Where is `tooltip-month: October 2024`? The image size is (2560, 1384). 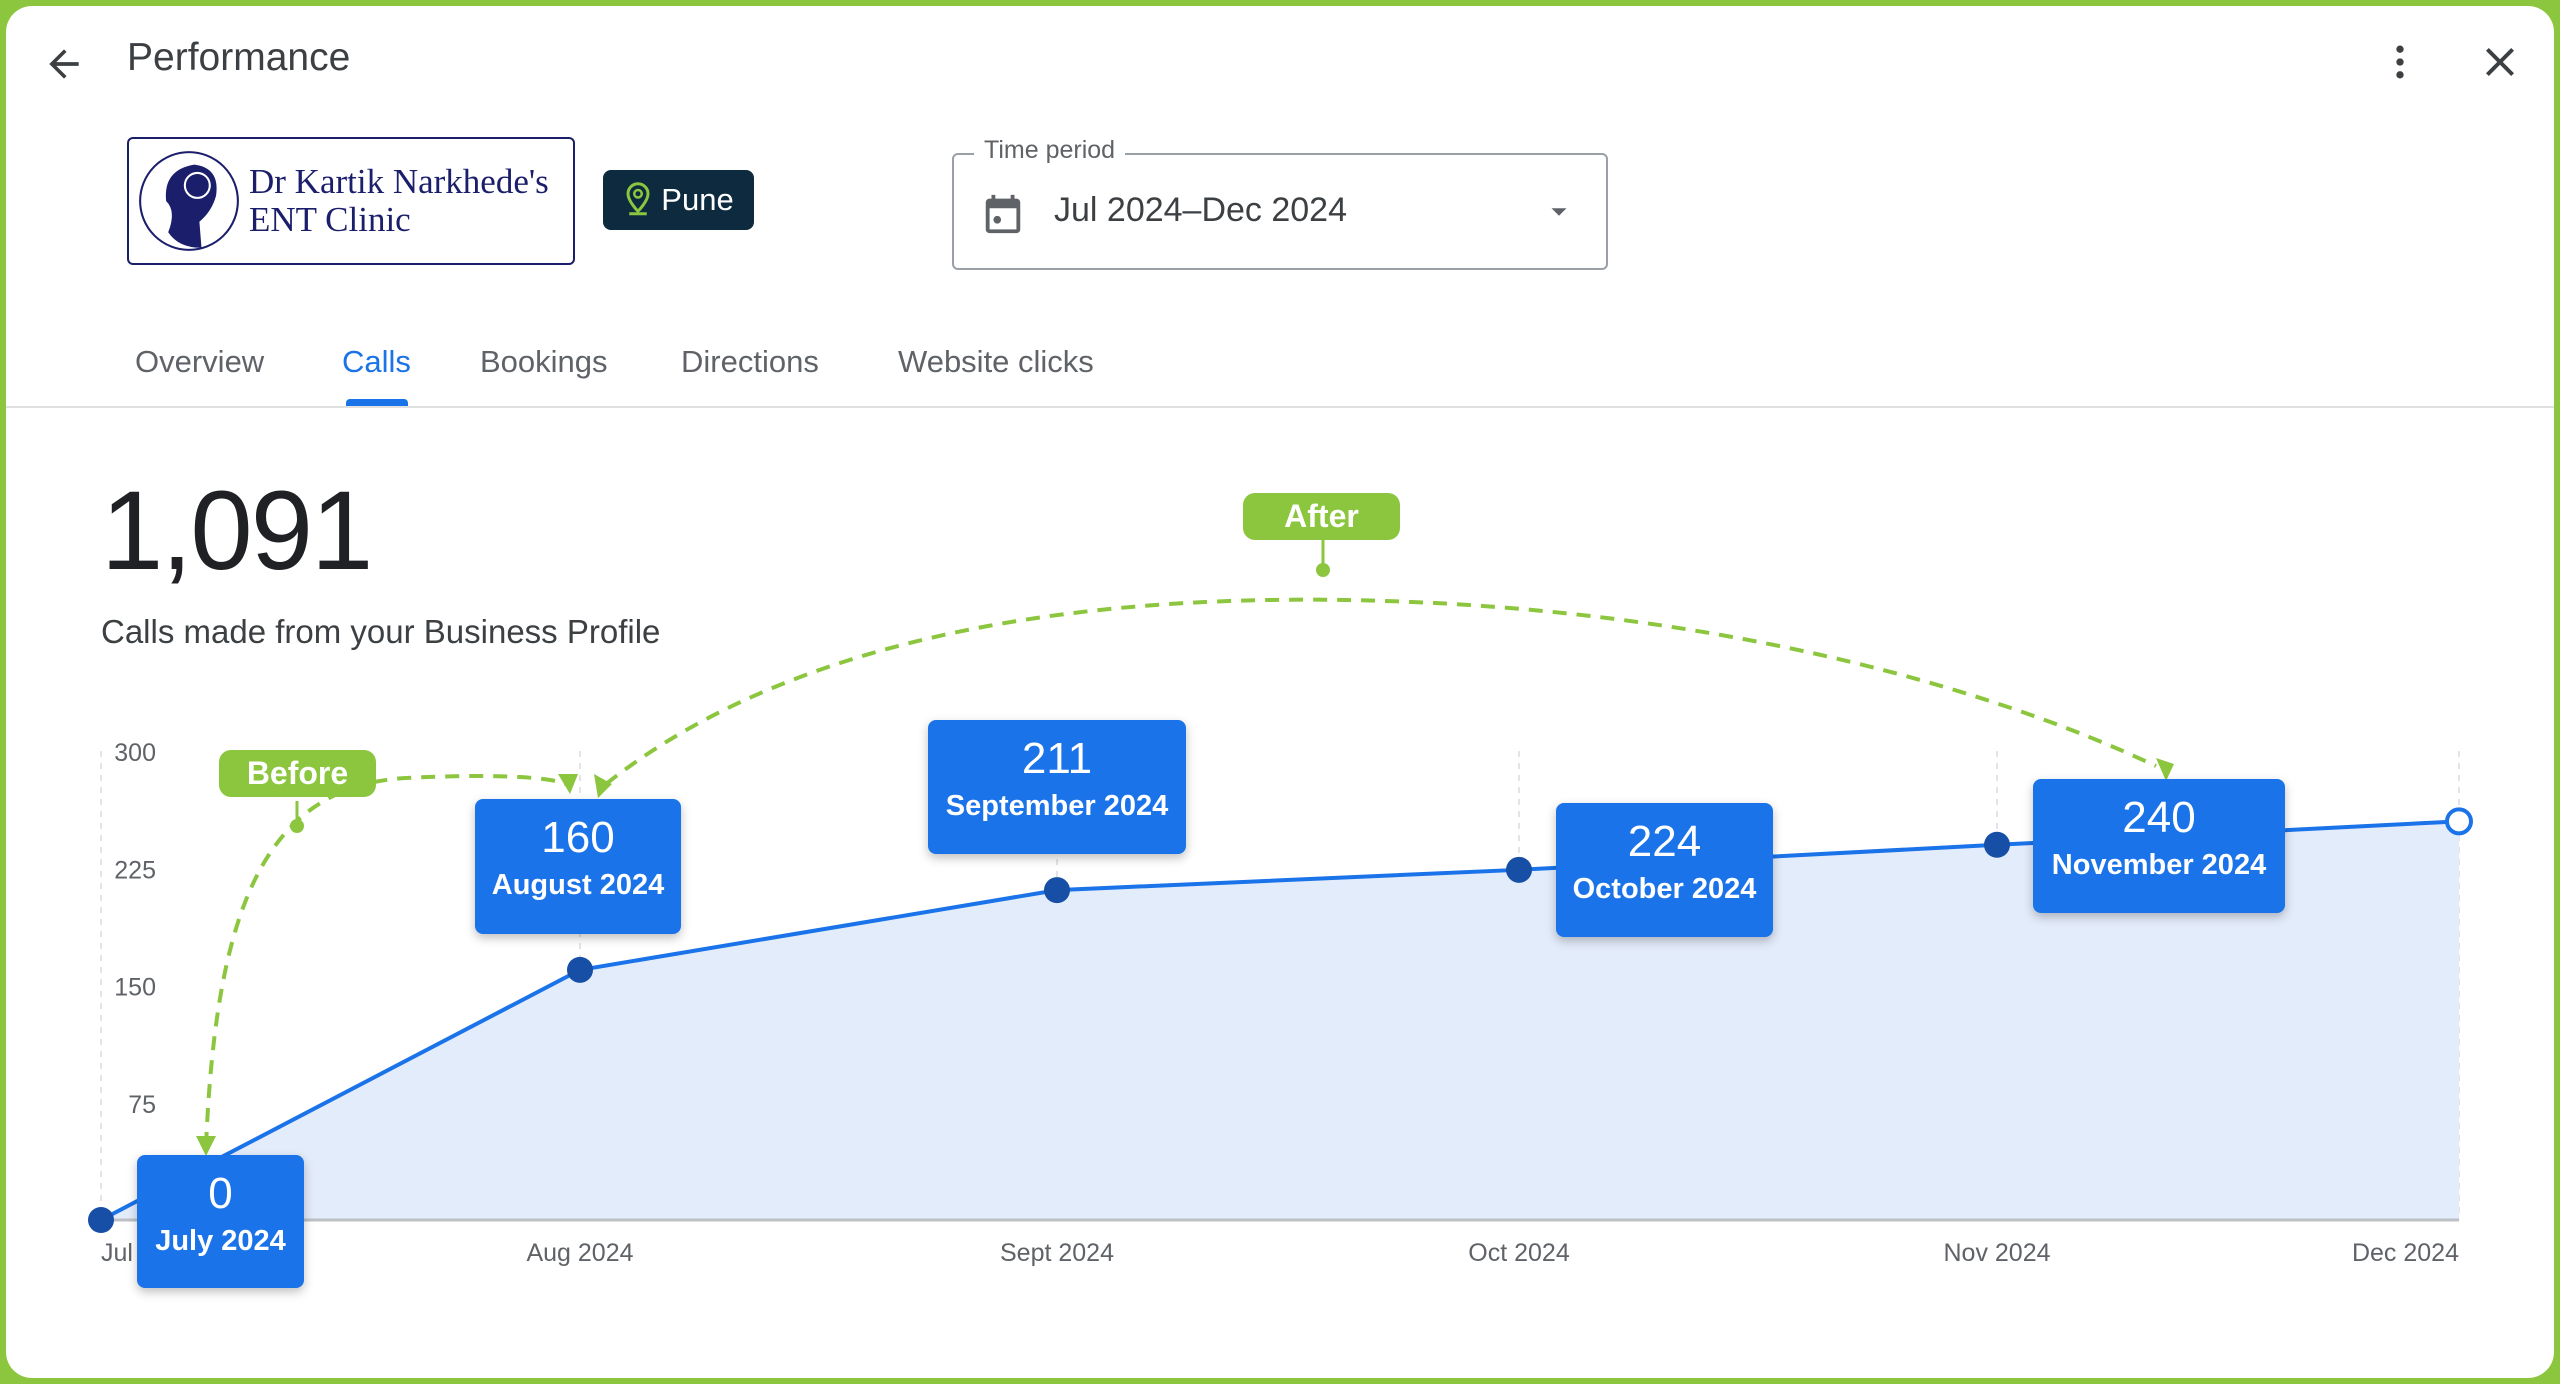
tooltip-month: October 2024 is located at coordinates (1664, 889).